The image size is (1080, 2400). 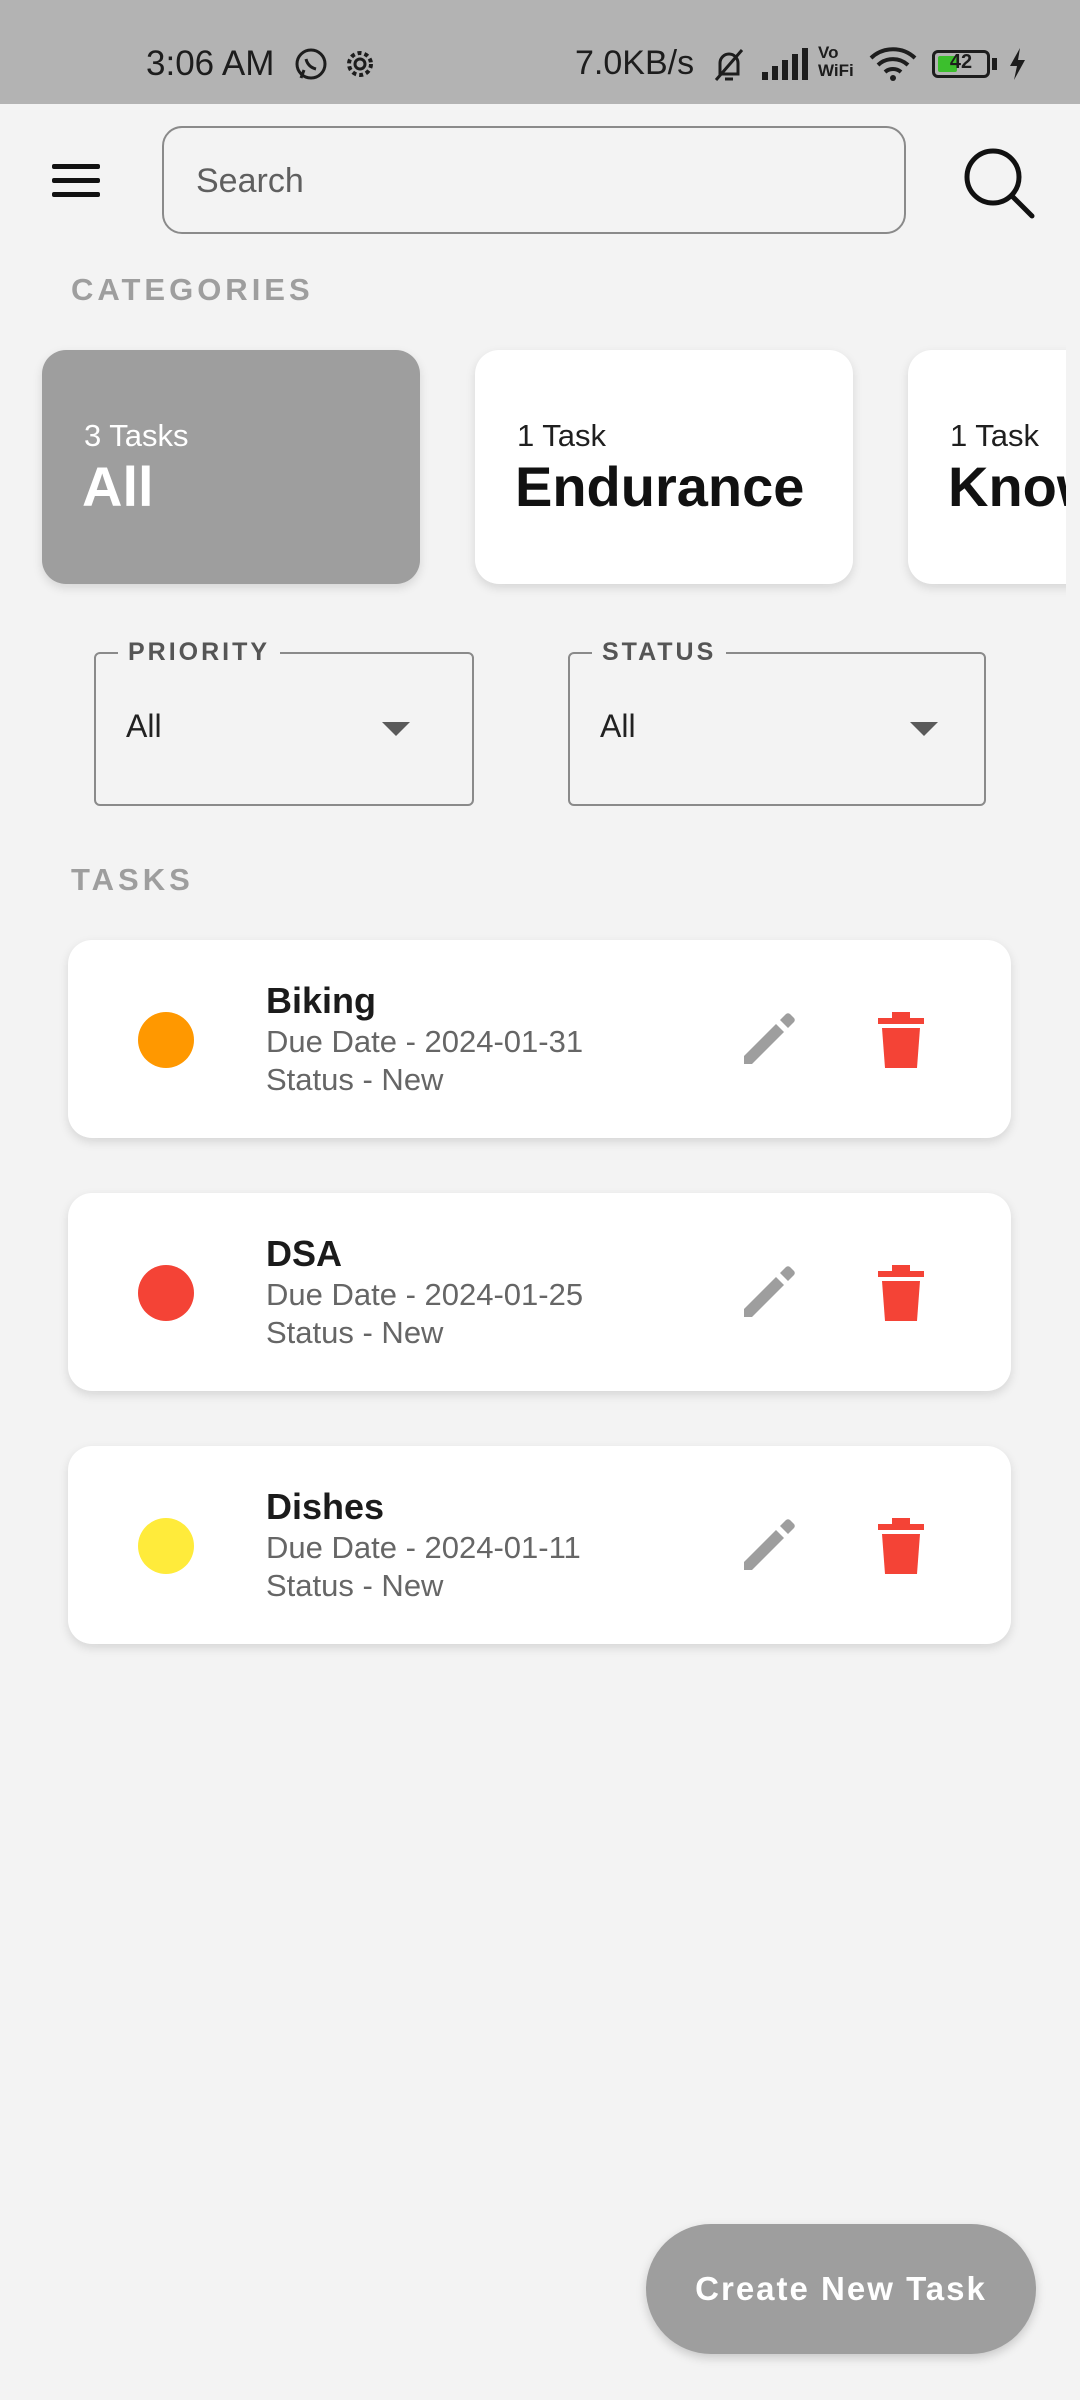 What do you see at coordinates (659, 652) in the screenshot?
I see `status-label: STATUS` at bounding box center [659, 652].